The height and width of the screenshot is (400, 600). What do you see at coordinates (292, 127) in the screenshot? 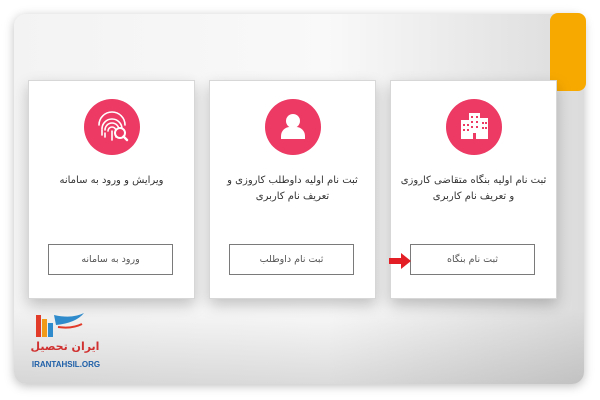
I see `user-icon` at bounding box center [292, 127].